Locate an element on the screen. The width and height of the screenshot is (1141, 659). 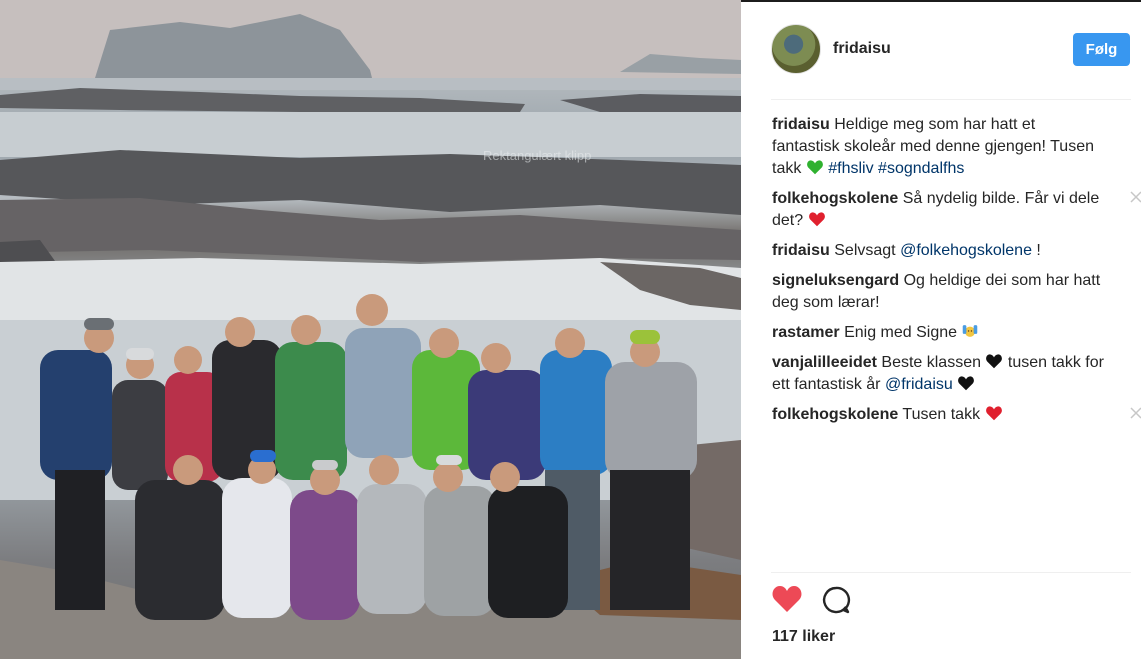
comment-mention: @fridaisu is located at coordinates (919, 384).